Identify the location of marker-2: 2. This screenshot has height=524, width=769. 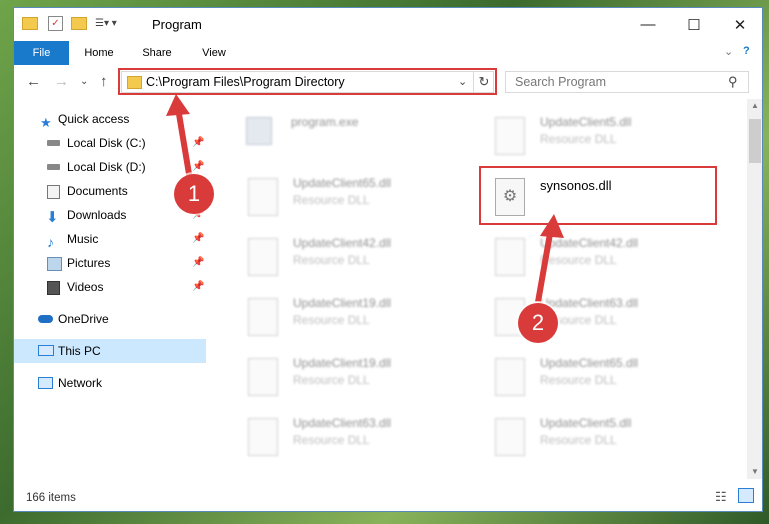
(538, 323).